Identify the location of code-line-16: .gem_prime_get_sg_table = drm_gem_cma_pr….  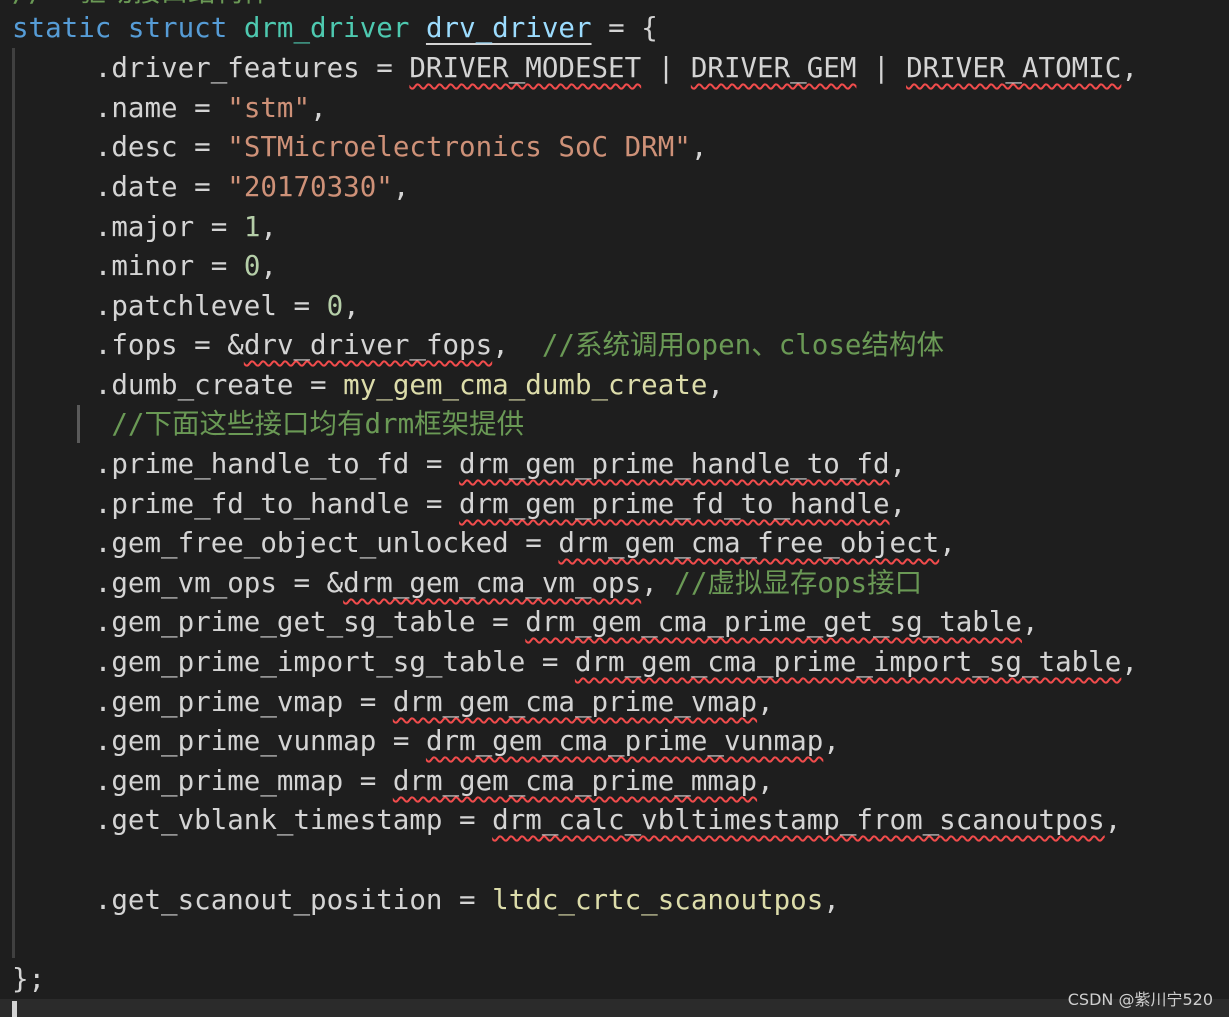
(525, 622).